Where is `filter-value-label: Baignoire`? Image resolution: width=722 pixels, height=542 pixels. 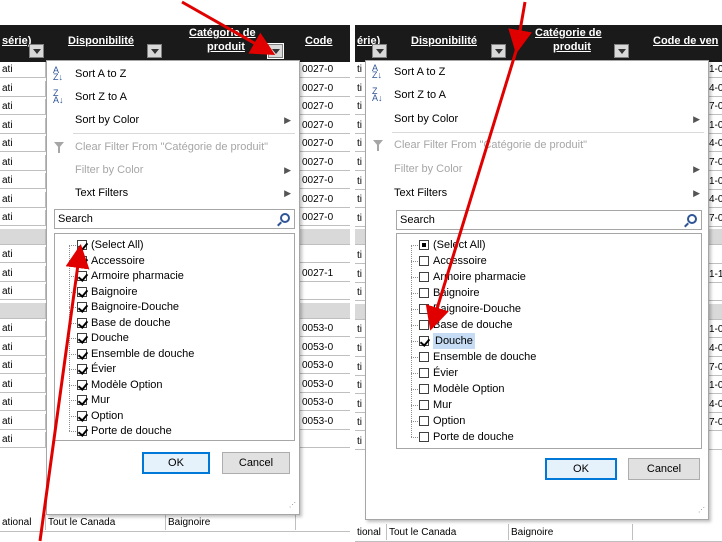 filter-value-label: Baignoire is located at coordinates (456, 293).